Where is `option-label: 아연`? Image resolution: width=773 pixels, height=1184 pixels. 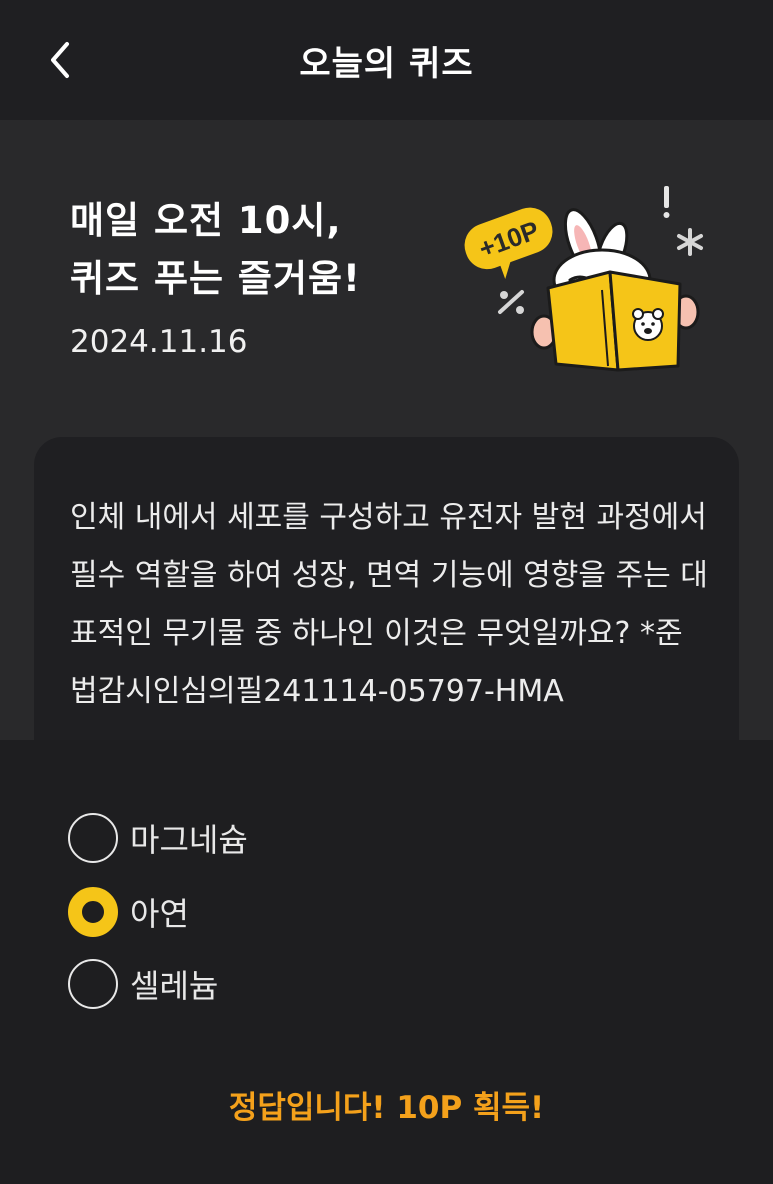 option-label: 아연 is located at coordinates (159, 914).